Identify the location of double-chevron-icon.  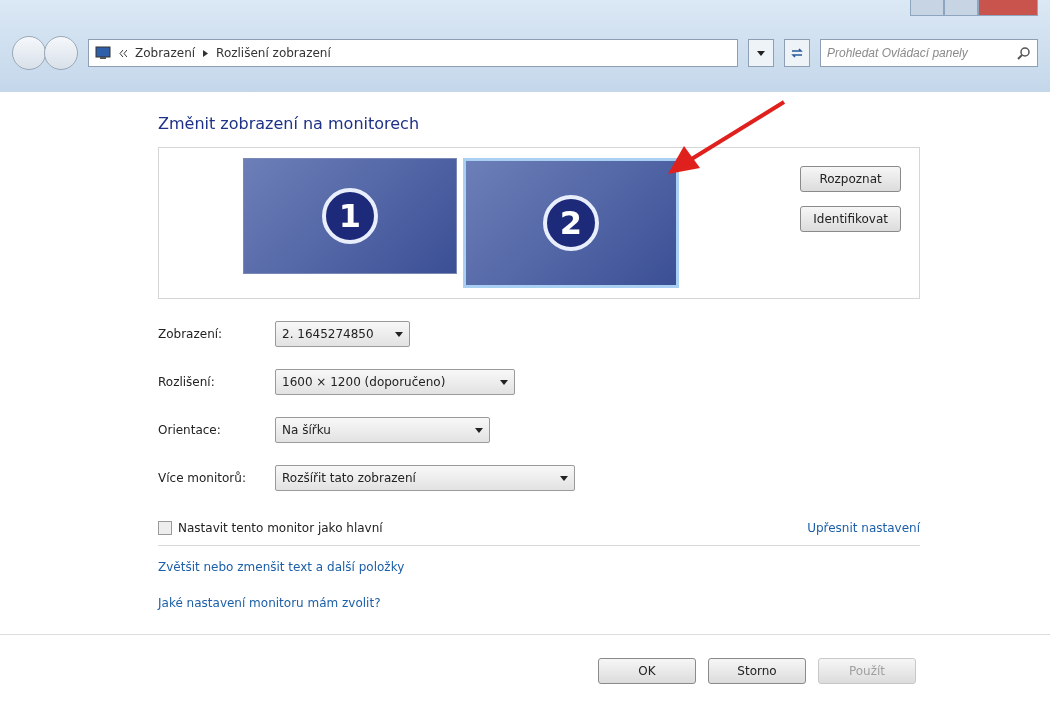
(123, 53).